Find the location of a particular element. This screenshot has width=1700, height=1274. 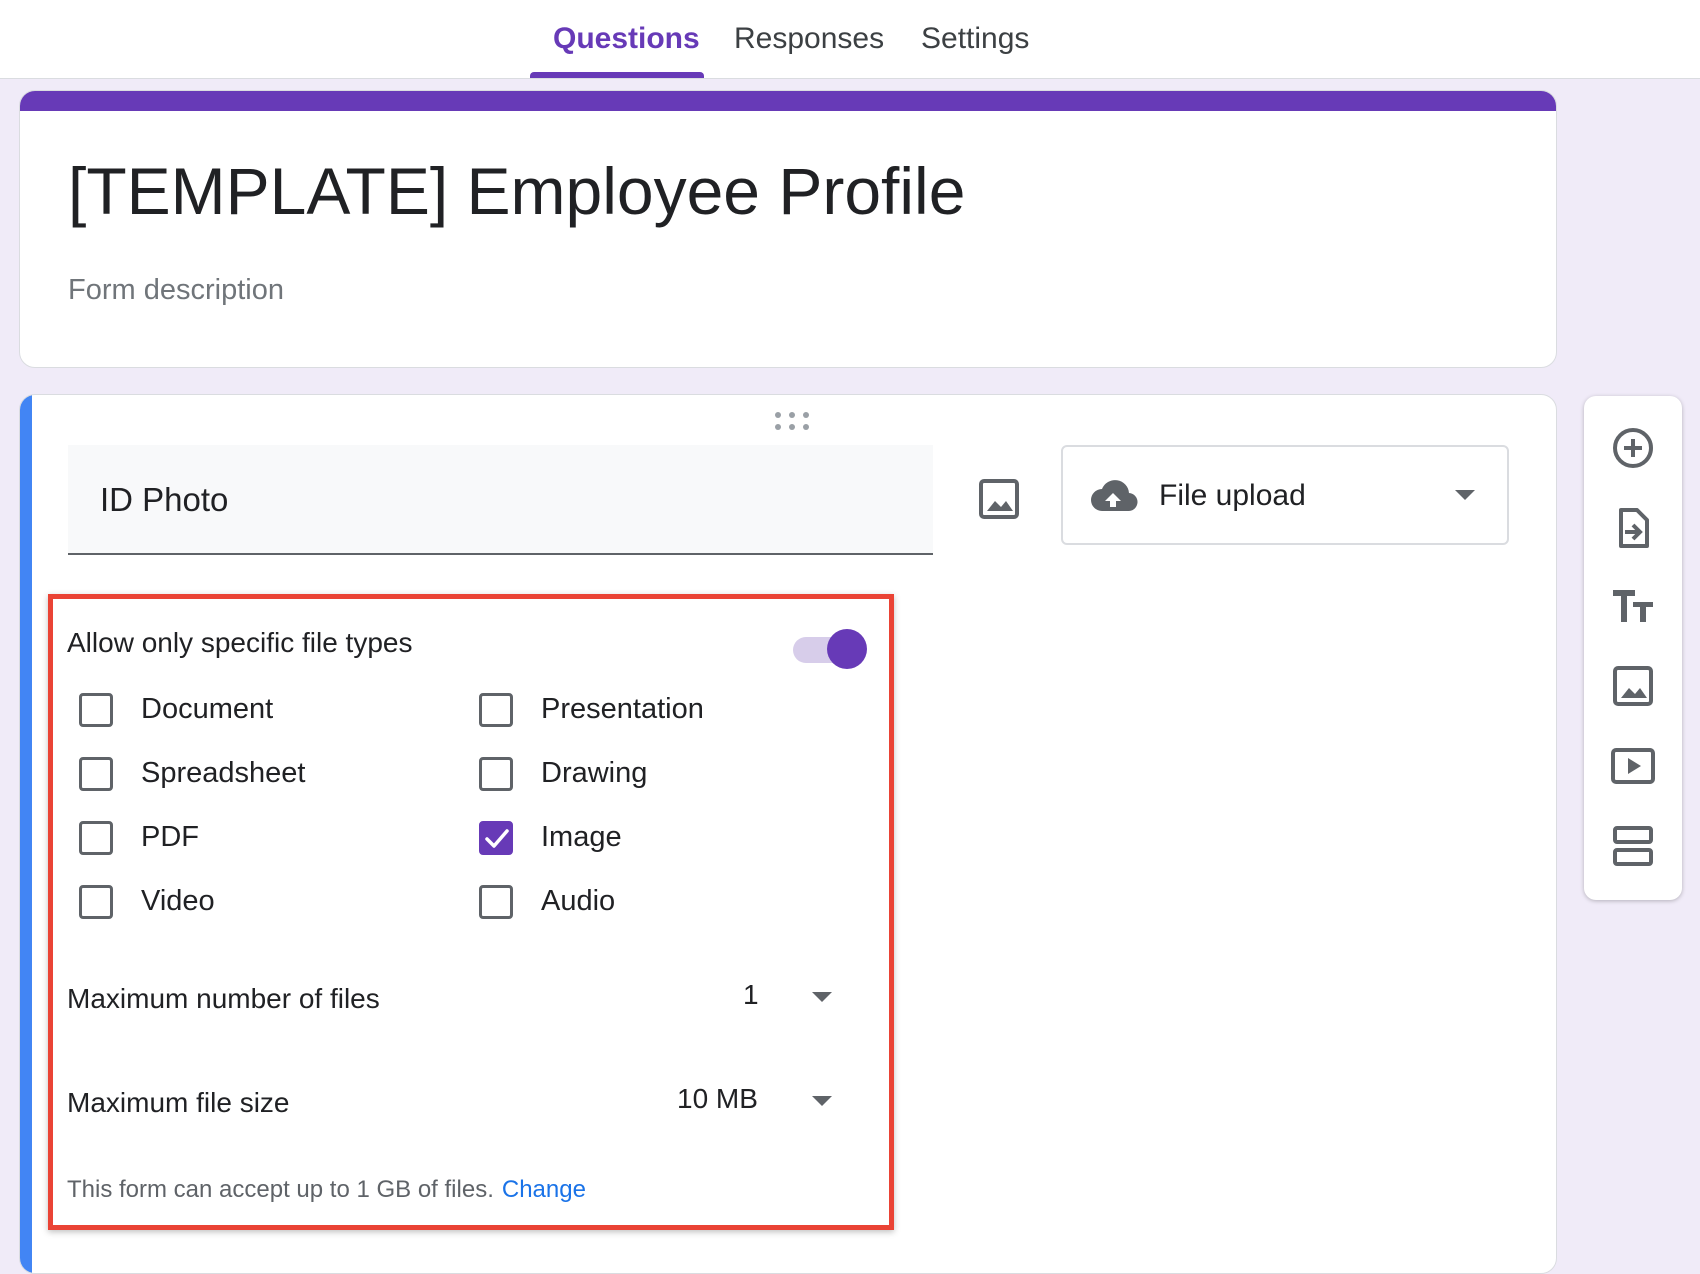

max-size-value: 10 MB is located at coordinates (717, 1099).